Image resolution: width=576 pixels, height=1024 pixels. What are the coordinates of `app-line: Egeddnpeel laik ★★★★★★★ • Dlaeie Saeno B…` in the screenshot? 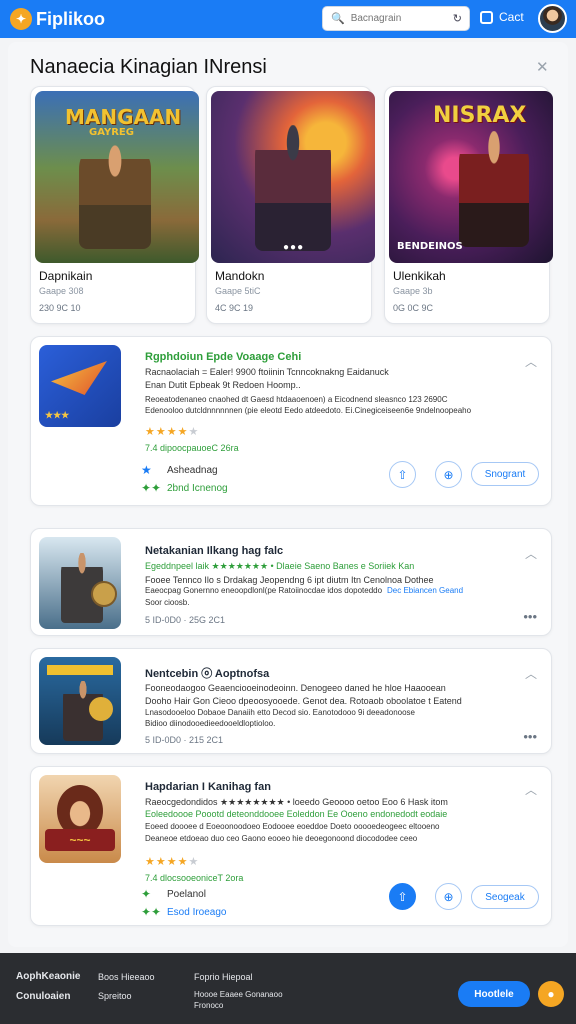 It's located at (280, 566).